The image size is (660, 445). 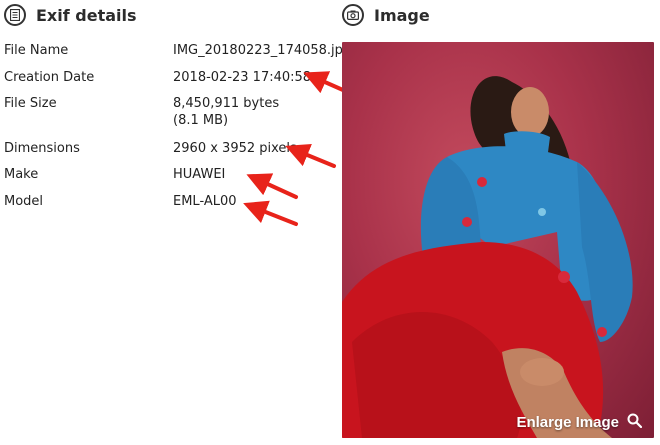 I want to click on exif-label: Creation Date, so click(x=49, y=77).